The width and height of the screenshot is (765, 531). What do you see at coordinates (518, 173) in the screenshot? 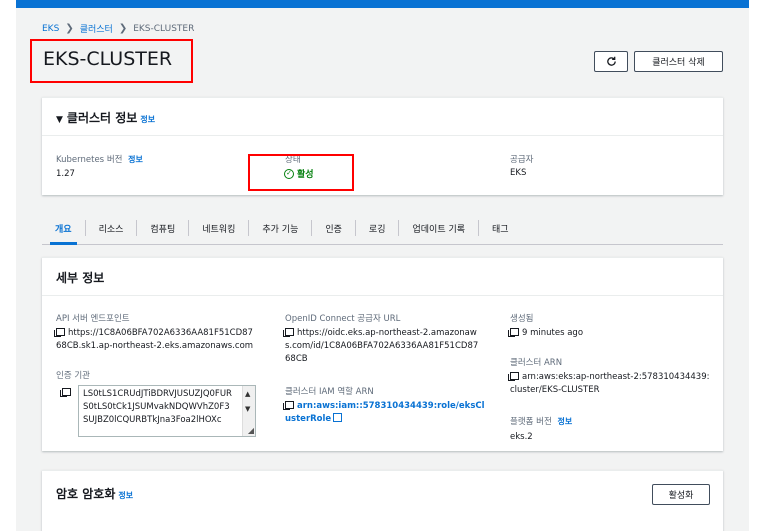
I see `provider-value: EKS` at bounding box center [518, 173].